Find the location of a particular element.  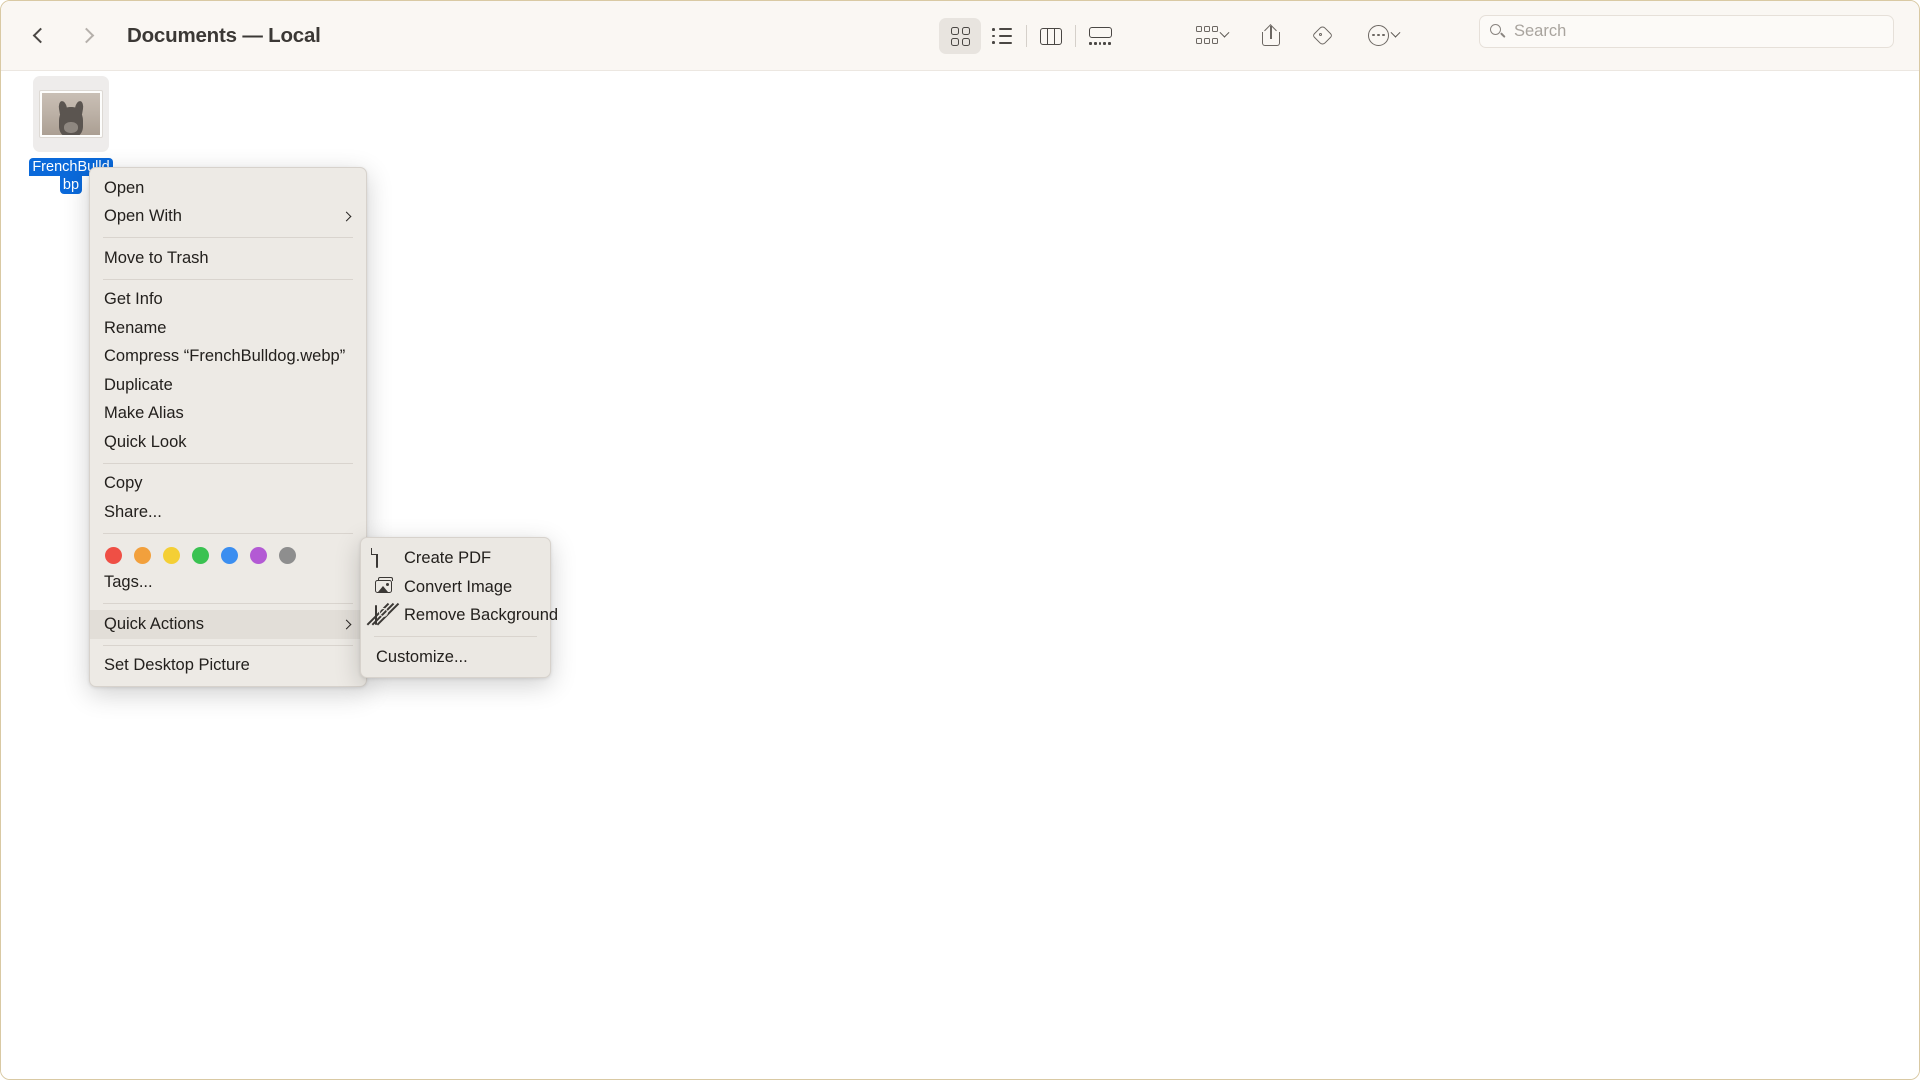

menu-item-label: Move to Trash is located at coordinates (156, 257).